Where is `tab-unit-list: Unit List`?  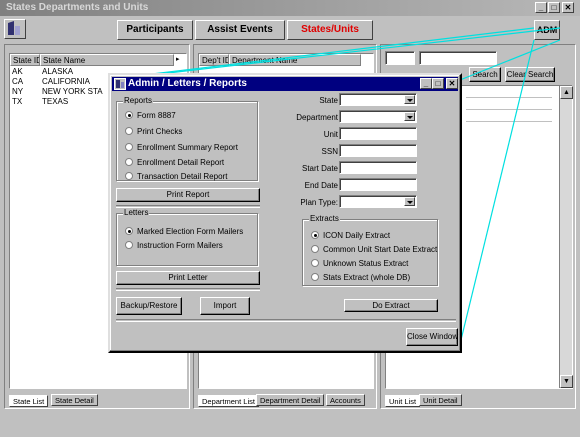 tab-unit-list: Unit List is located at coordinates (403, 401).